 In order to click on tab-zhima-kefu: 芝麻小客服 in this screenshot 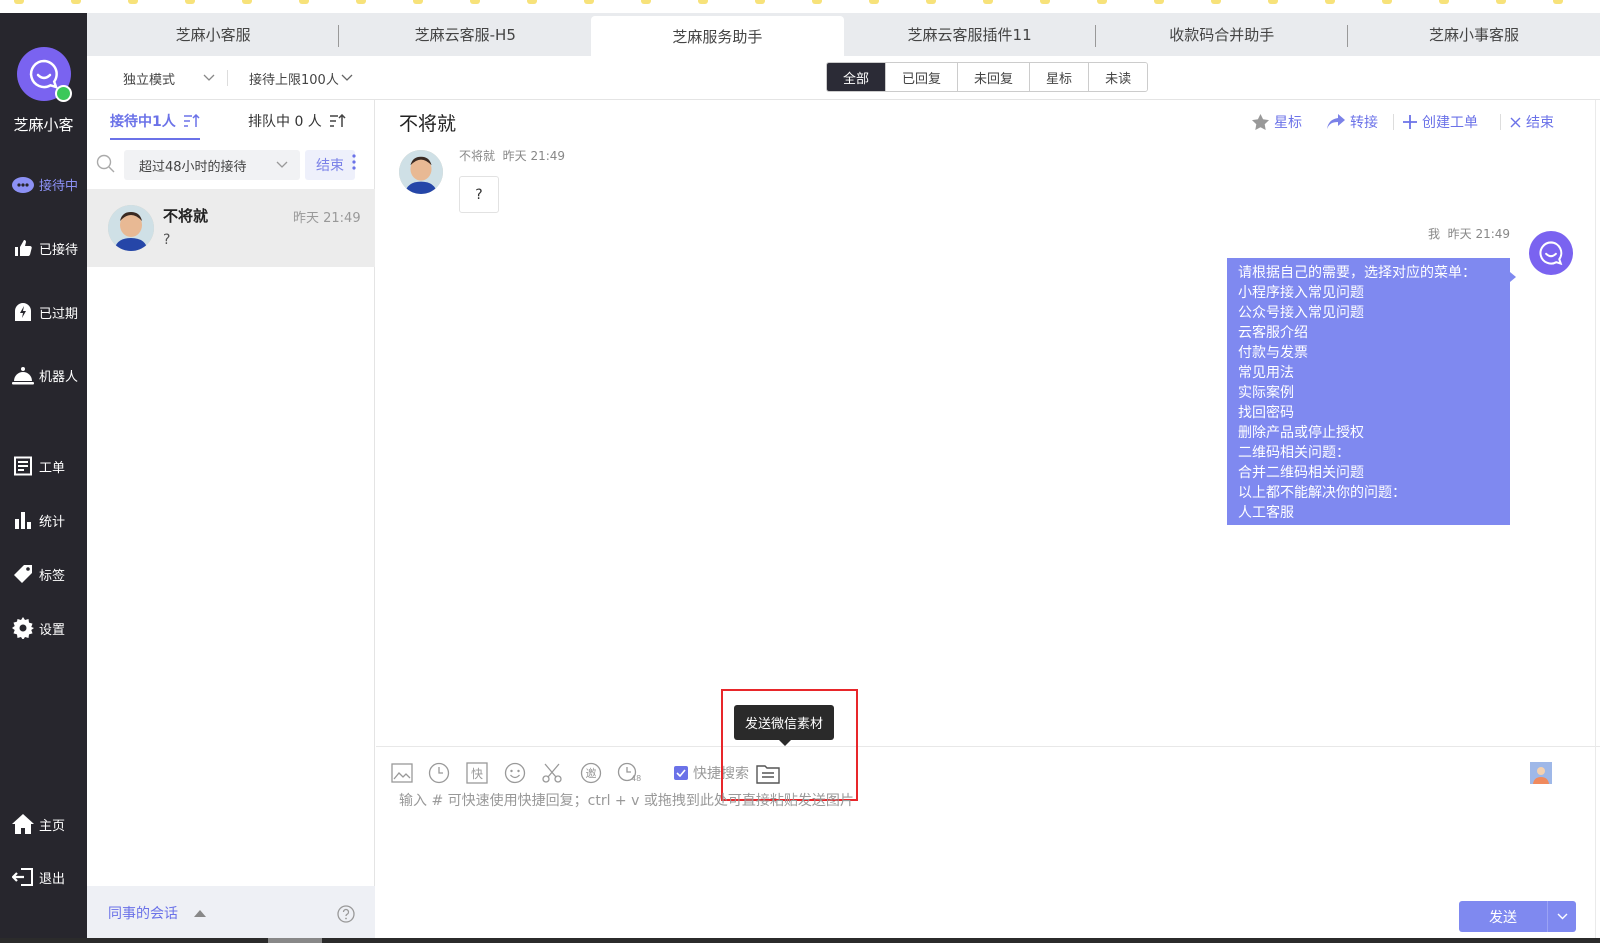, I will do `click(213, 34)`.